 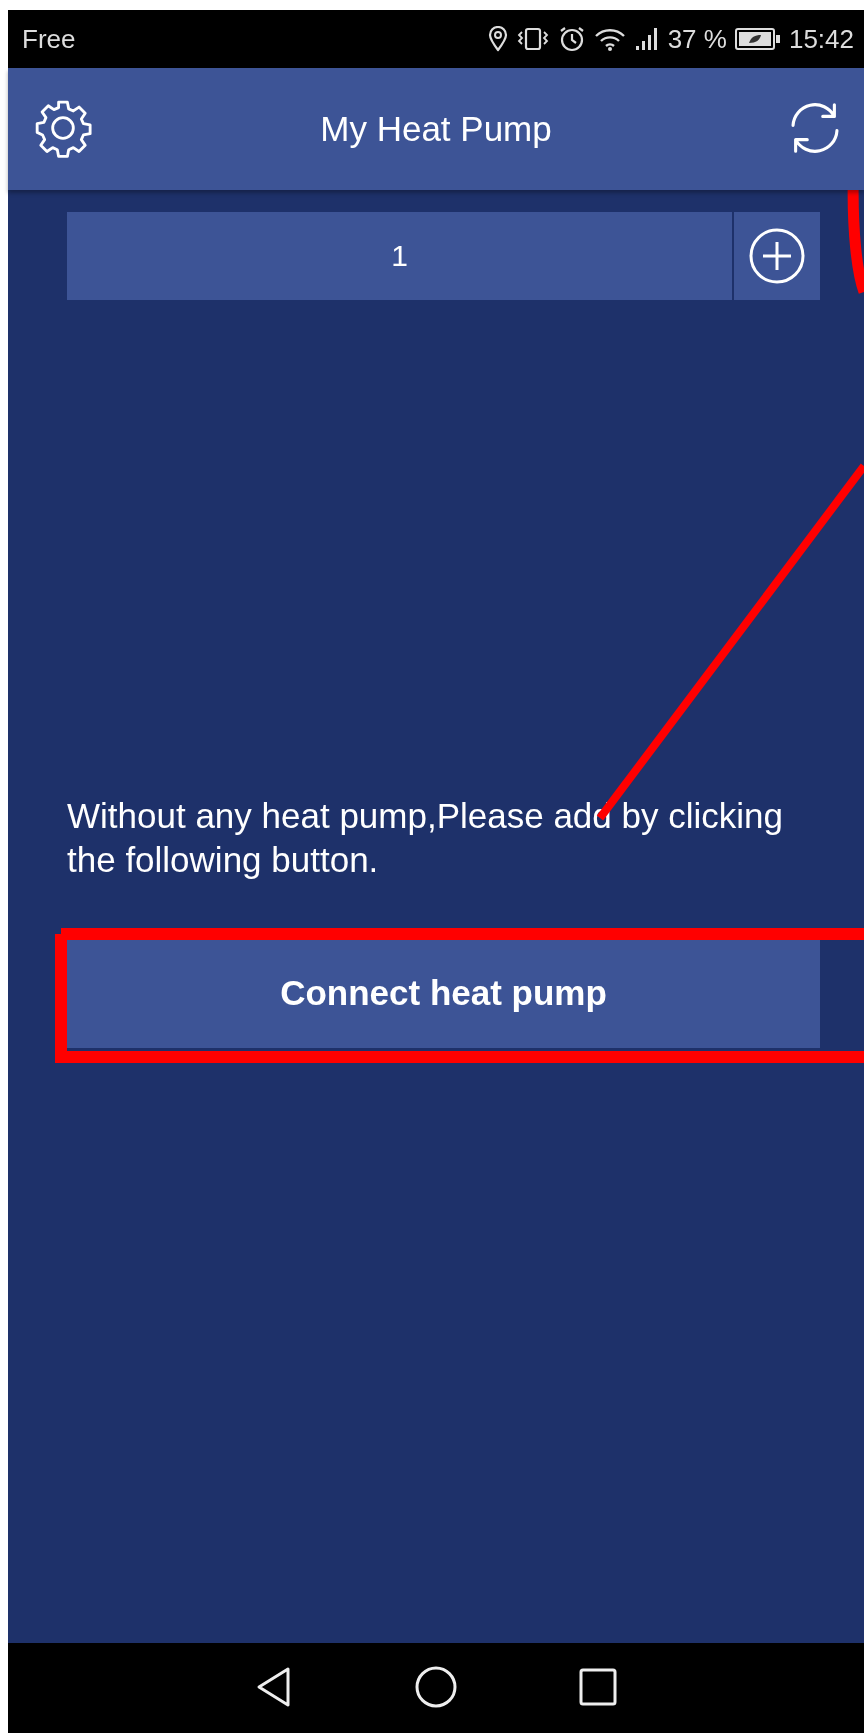 What do you see at coordinates (497, 39) in the screenshot?
I see `location-icon` at bounding box center [497, 39].